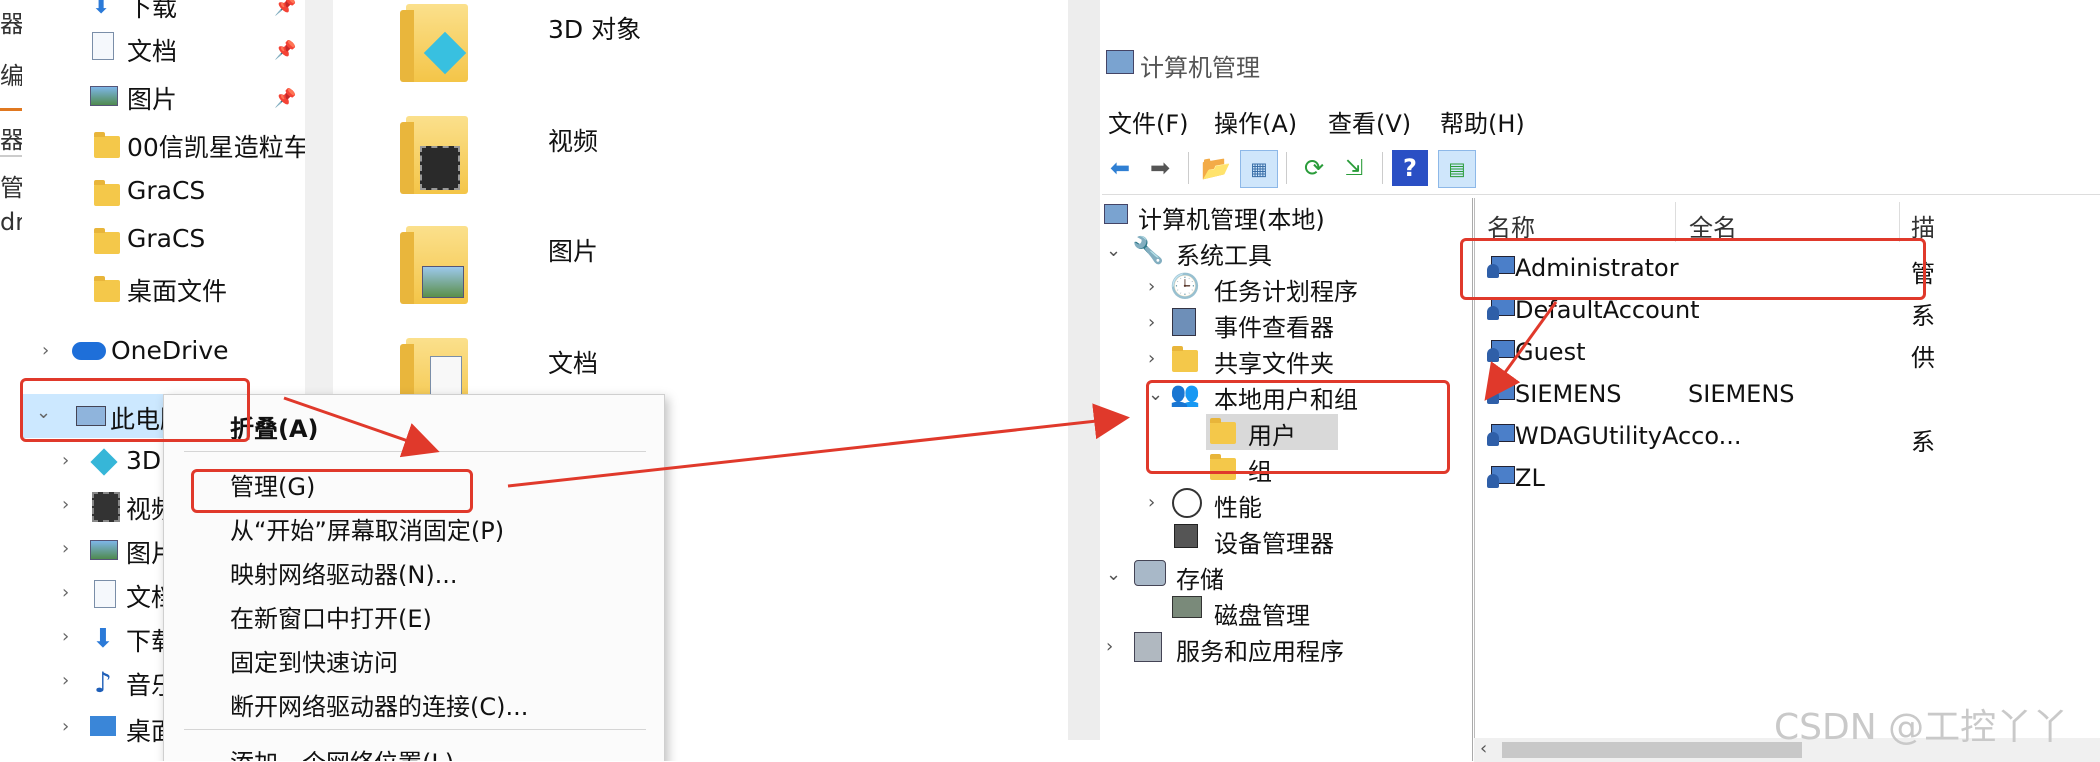  What do you see at coordinates (1921, 727) in the screenshot?
I see `watermark-text: CSDN @工控丫丫` at bounding box center [1921, 727].